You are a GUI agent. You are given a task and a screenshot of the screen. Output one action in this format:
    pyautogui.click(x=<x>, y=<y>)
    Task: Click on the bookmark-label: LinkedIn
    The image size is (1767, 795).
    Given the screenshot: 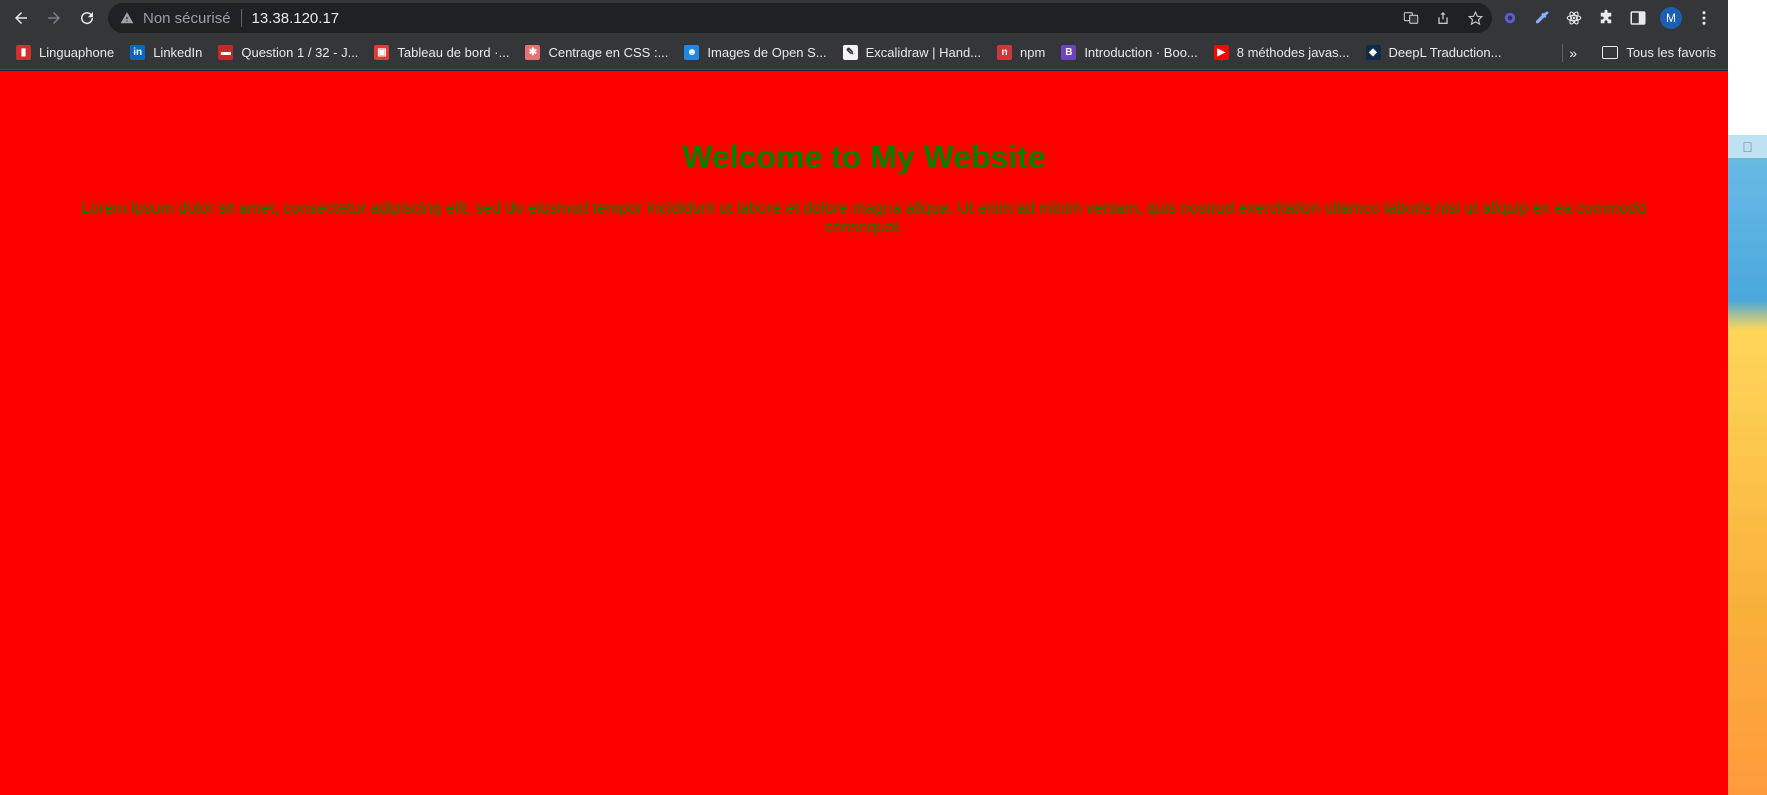 What is the action you would take?
    pyautogui.click(x=178, y=52)
    